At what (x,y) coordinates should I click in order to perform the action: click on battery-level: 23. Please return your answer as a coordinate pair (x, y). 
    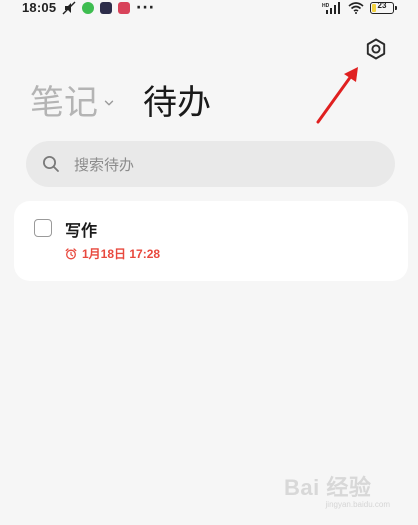
    Looking at the image, I should click on (382, 5).